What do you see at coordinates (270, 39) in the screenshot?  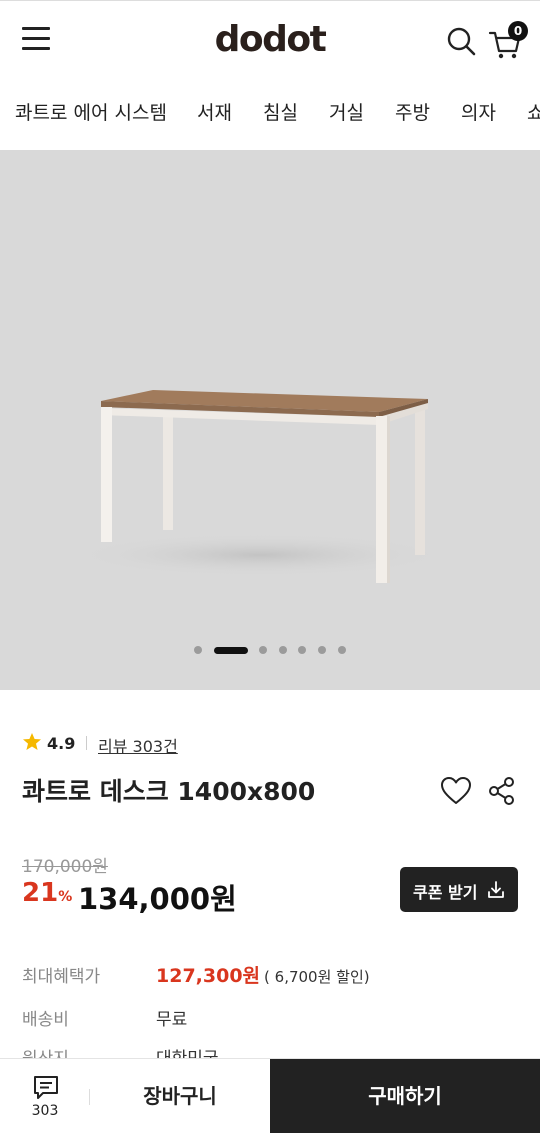 I see `header: dodot 0` at bounding box center [270, 39].